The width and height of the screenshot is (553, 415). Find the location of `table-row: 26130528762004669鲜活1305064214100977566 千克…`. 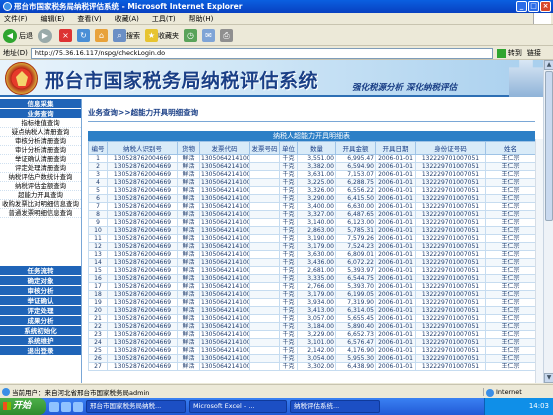

table-row: 26130528762004669鲜活1305064214100977566 千克… is located at coordinates (312, 358).